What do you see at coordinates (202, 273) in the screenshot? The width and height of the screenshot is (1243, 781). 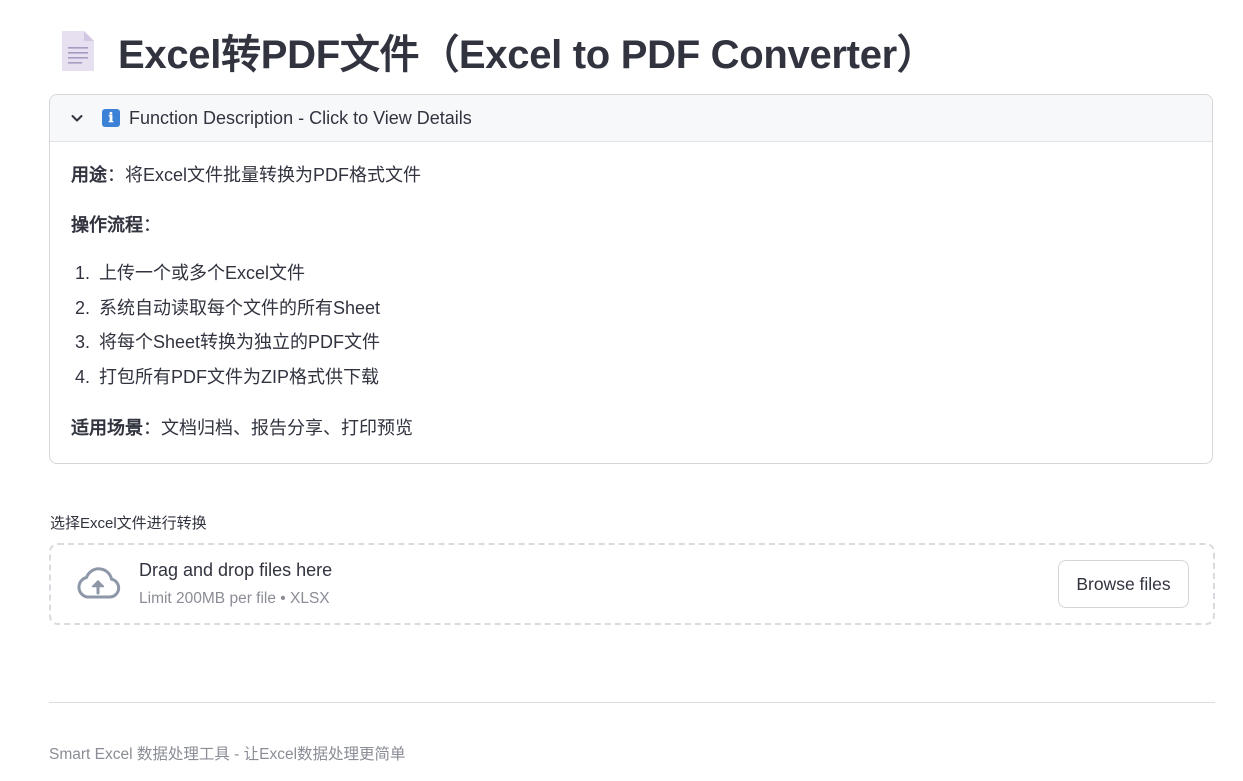 I see `step-text: 上传一个或多个Excel文件` at bounding box center [202, 273].